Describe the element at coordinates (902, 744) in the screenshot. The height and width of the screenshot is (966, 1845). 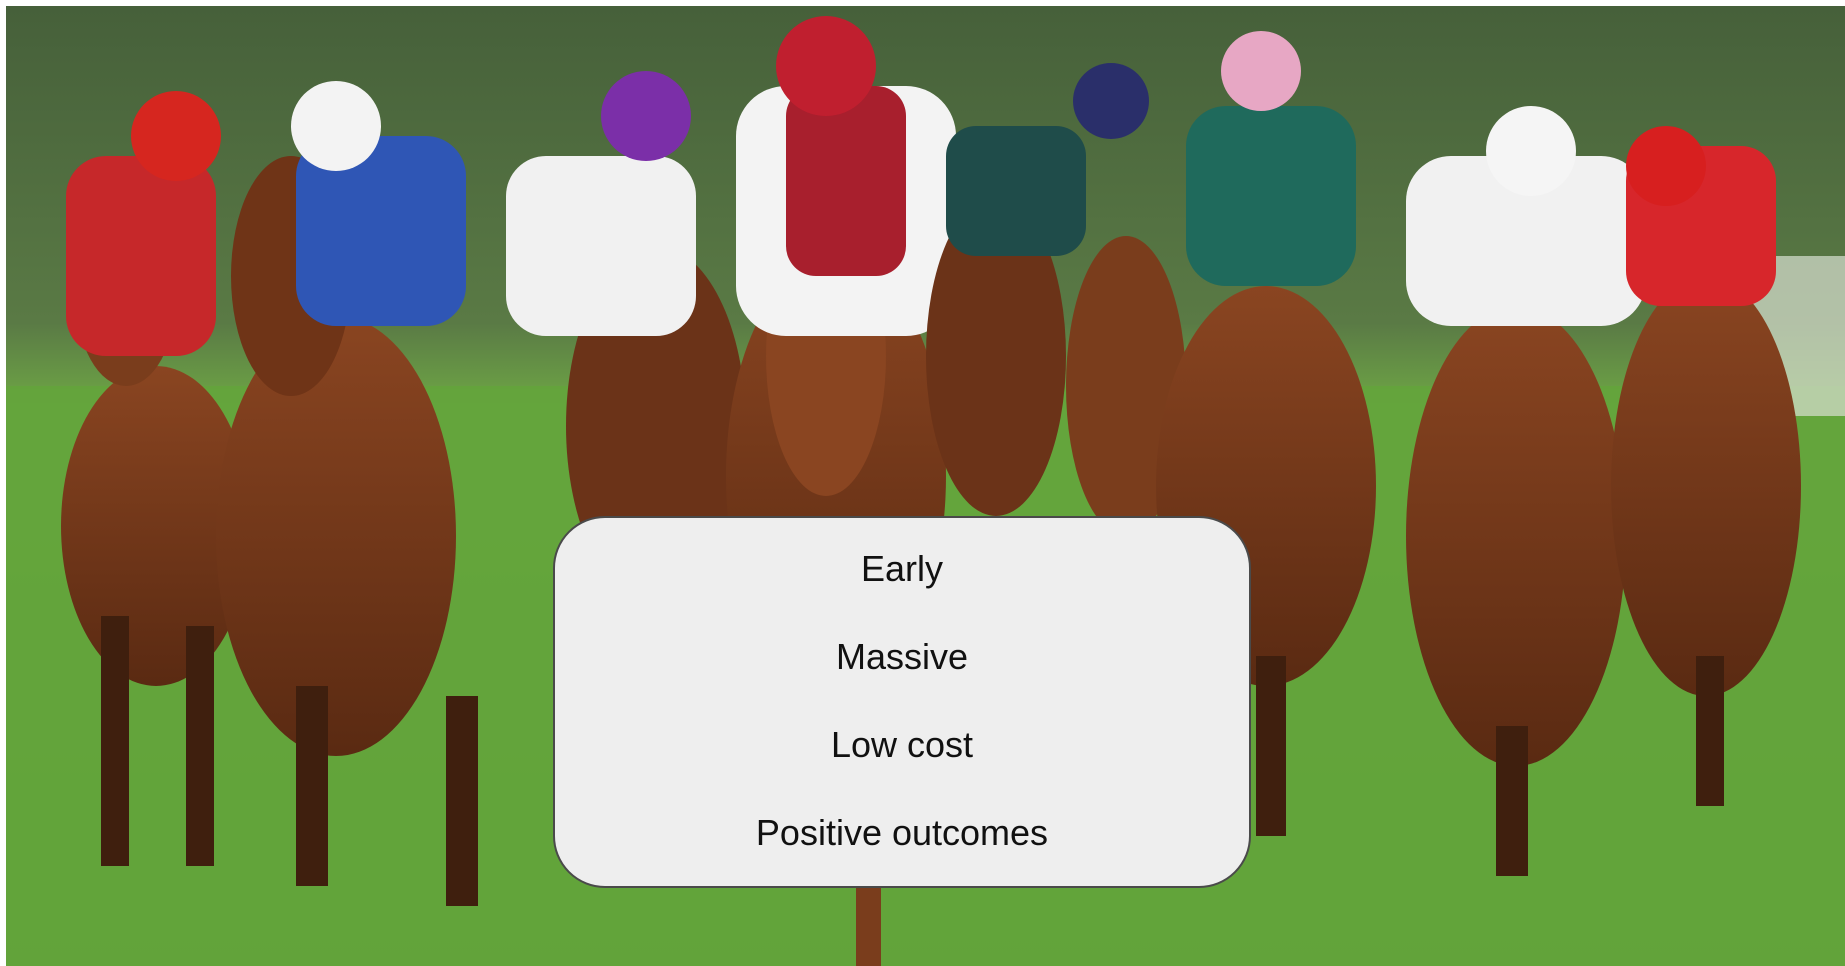
I see `callout-line-low-cost: Low cost` at that location.